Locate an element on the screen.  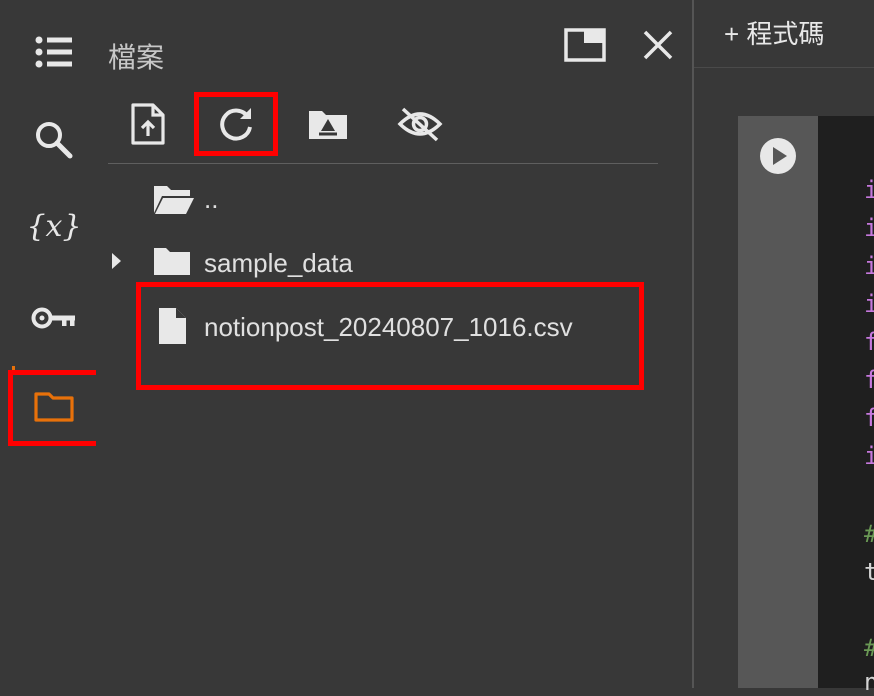
file-item-label: notionpost_20240807_1016.csv is located at coordinates (388, 327).